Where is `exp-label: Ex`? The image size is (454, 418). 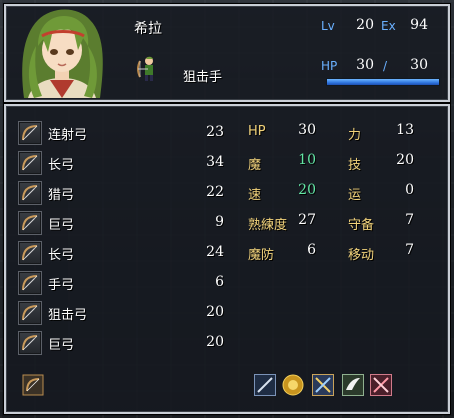 exp-label: Ex is located at coordinates (388, 26).